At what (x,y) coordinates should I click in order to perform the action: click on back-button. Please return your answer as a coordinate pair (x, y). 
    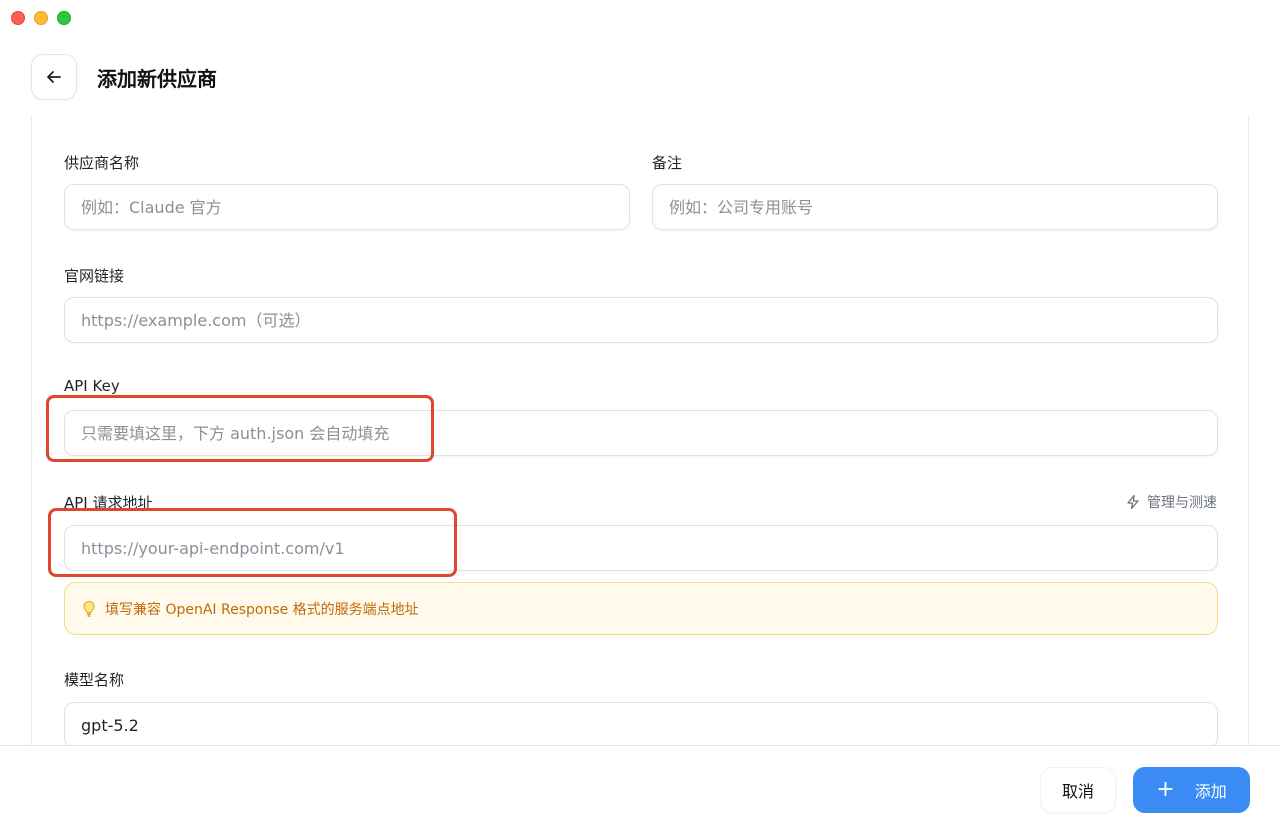
    Looking at the image, I should click on (54, 77).